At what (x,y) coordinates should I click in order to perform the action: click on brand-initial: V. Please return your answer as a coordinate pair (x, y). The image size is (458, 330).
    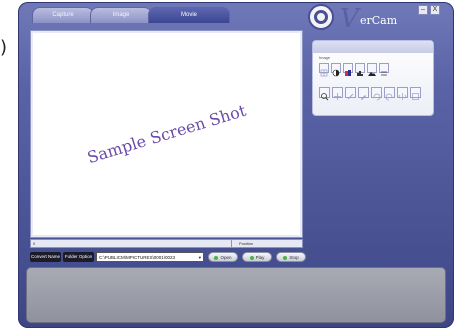
    Looking at the image, I should click on (349, 19).